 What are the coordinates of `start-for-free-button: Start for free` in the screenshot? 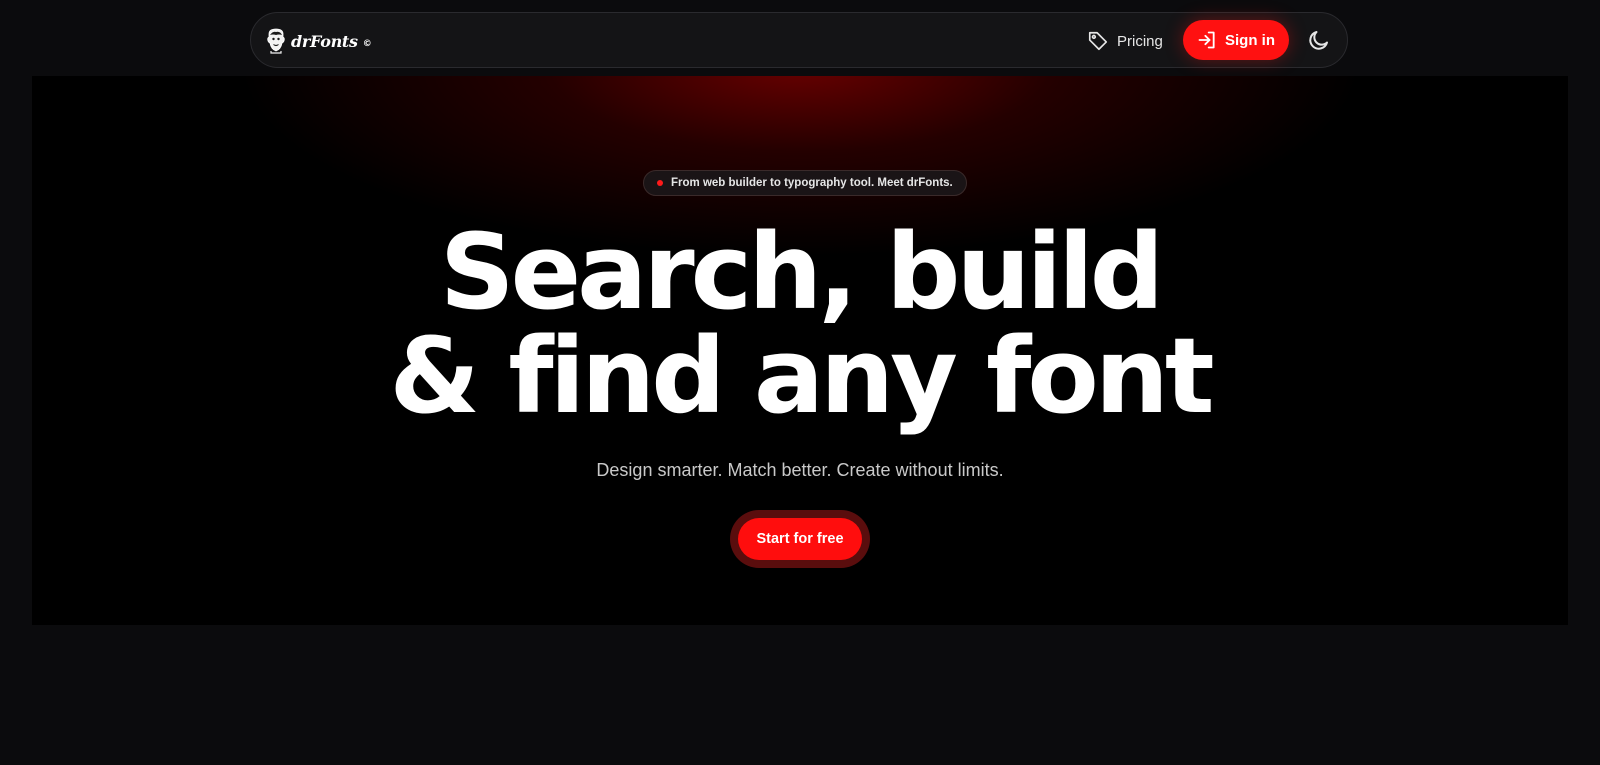 It's located at (800, 539).